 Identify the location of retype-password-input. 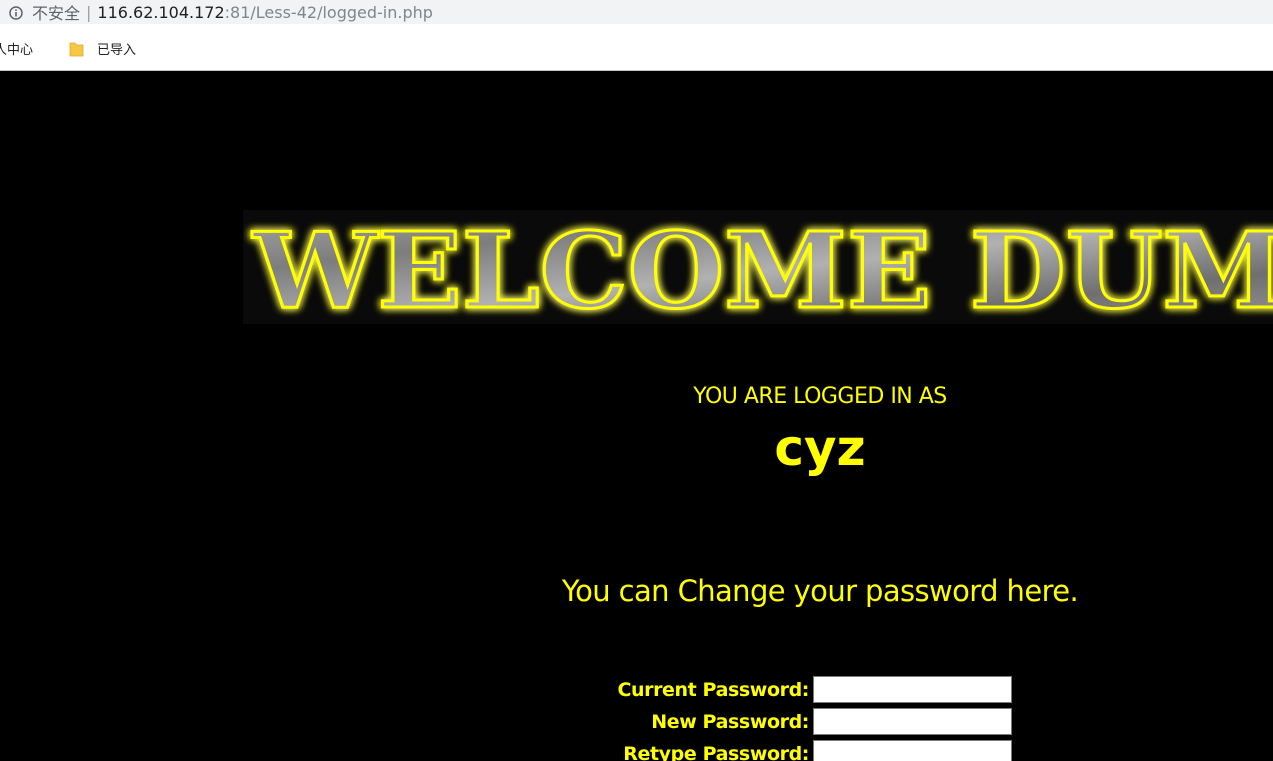
(912, 750).